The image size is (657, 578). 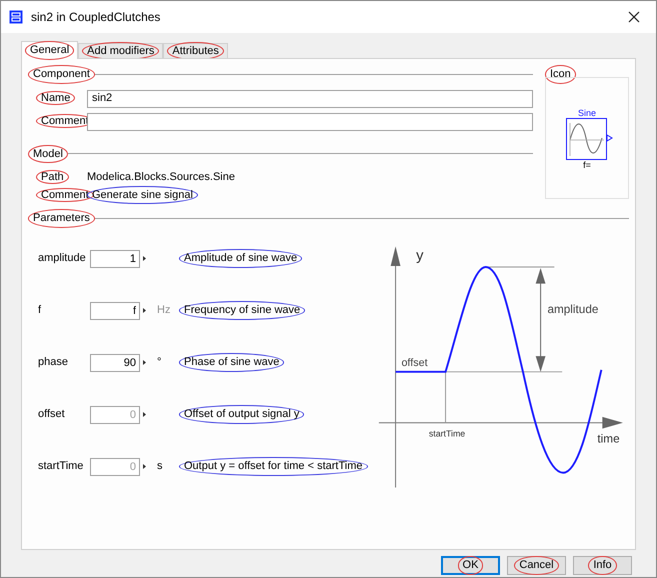 What do you see at coordinates (159, 466) in the screenshot?
I see `unit-label: s` at bounding box center [159, 466].